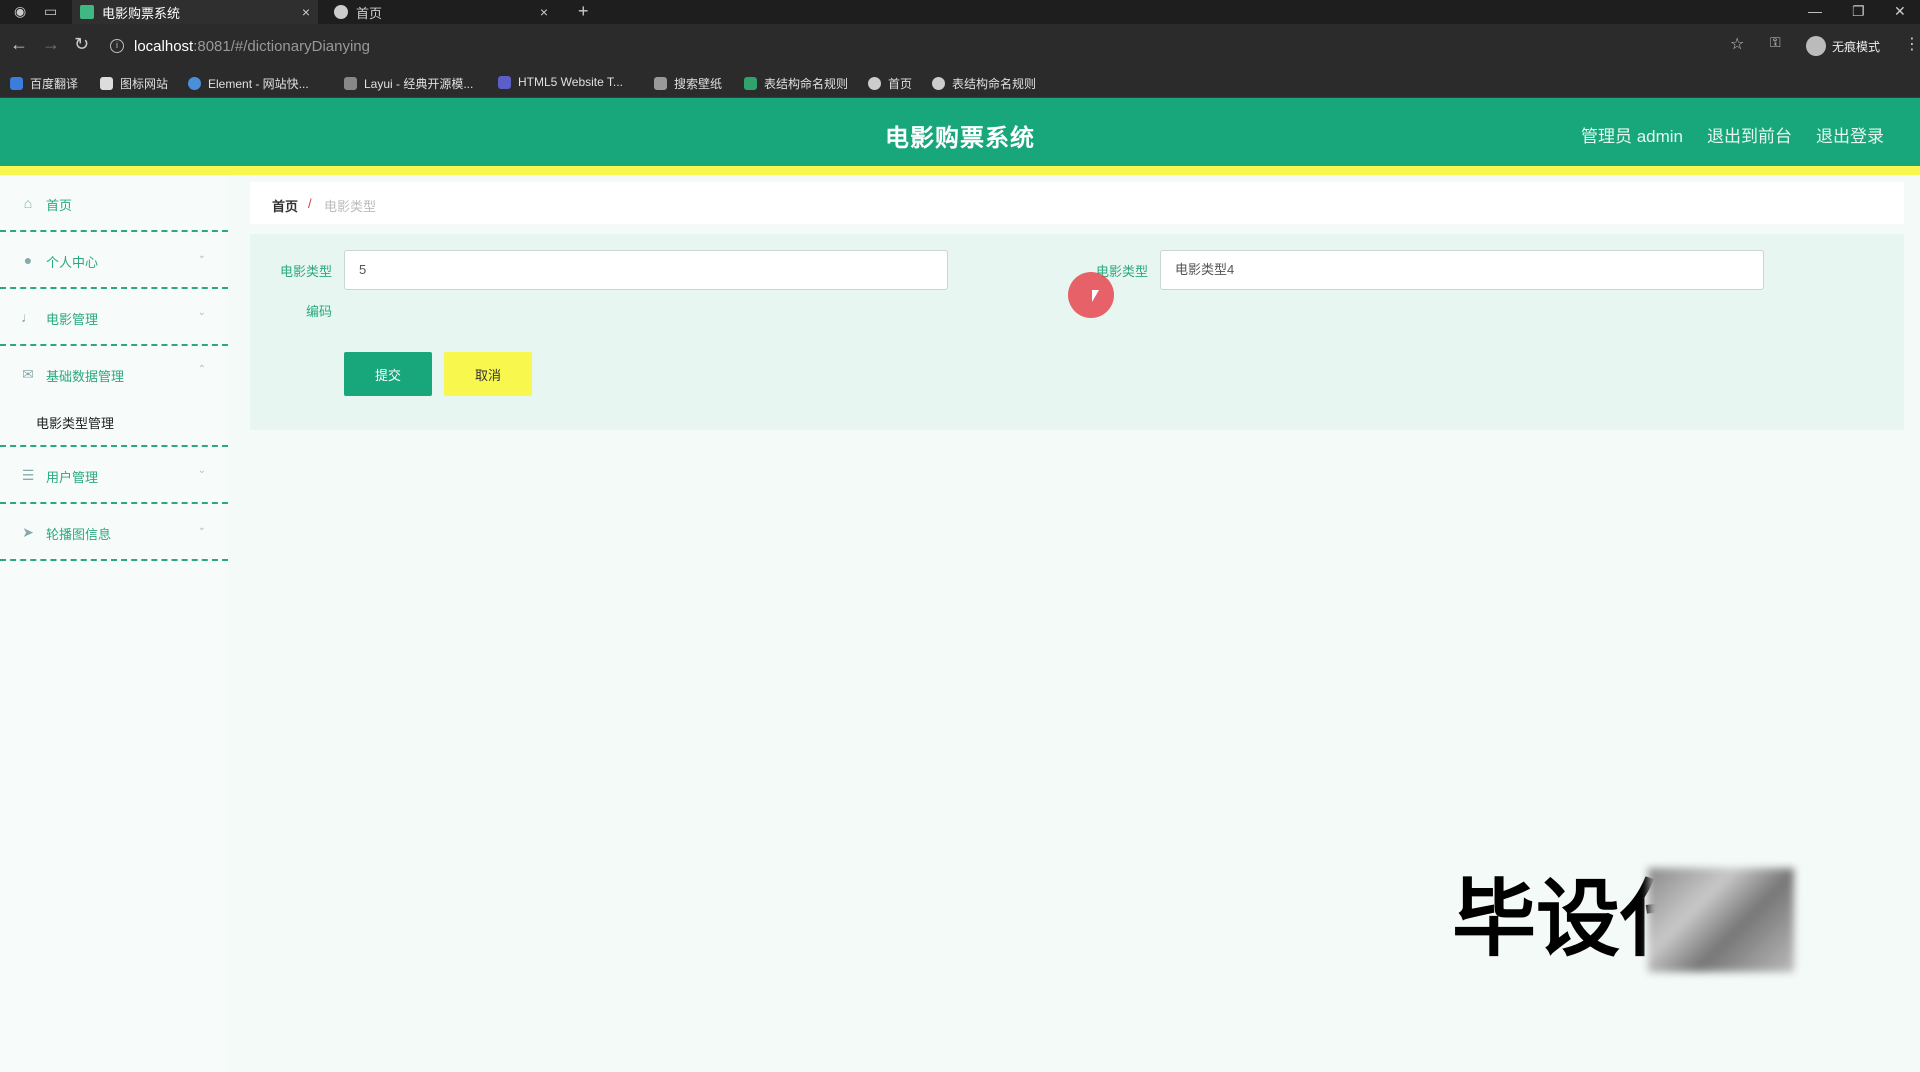  What do you see at coordinates (114, 475) in the screenshot?
I see `sidebar-item-users: ☰ 用户管理 ⌄` at bounding box center [114, 475].